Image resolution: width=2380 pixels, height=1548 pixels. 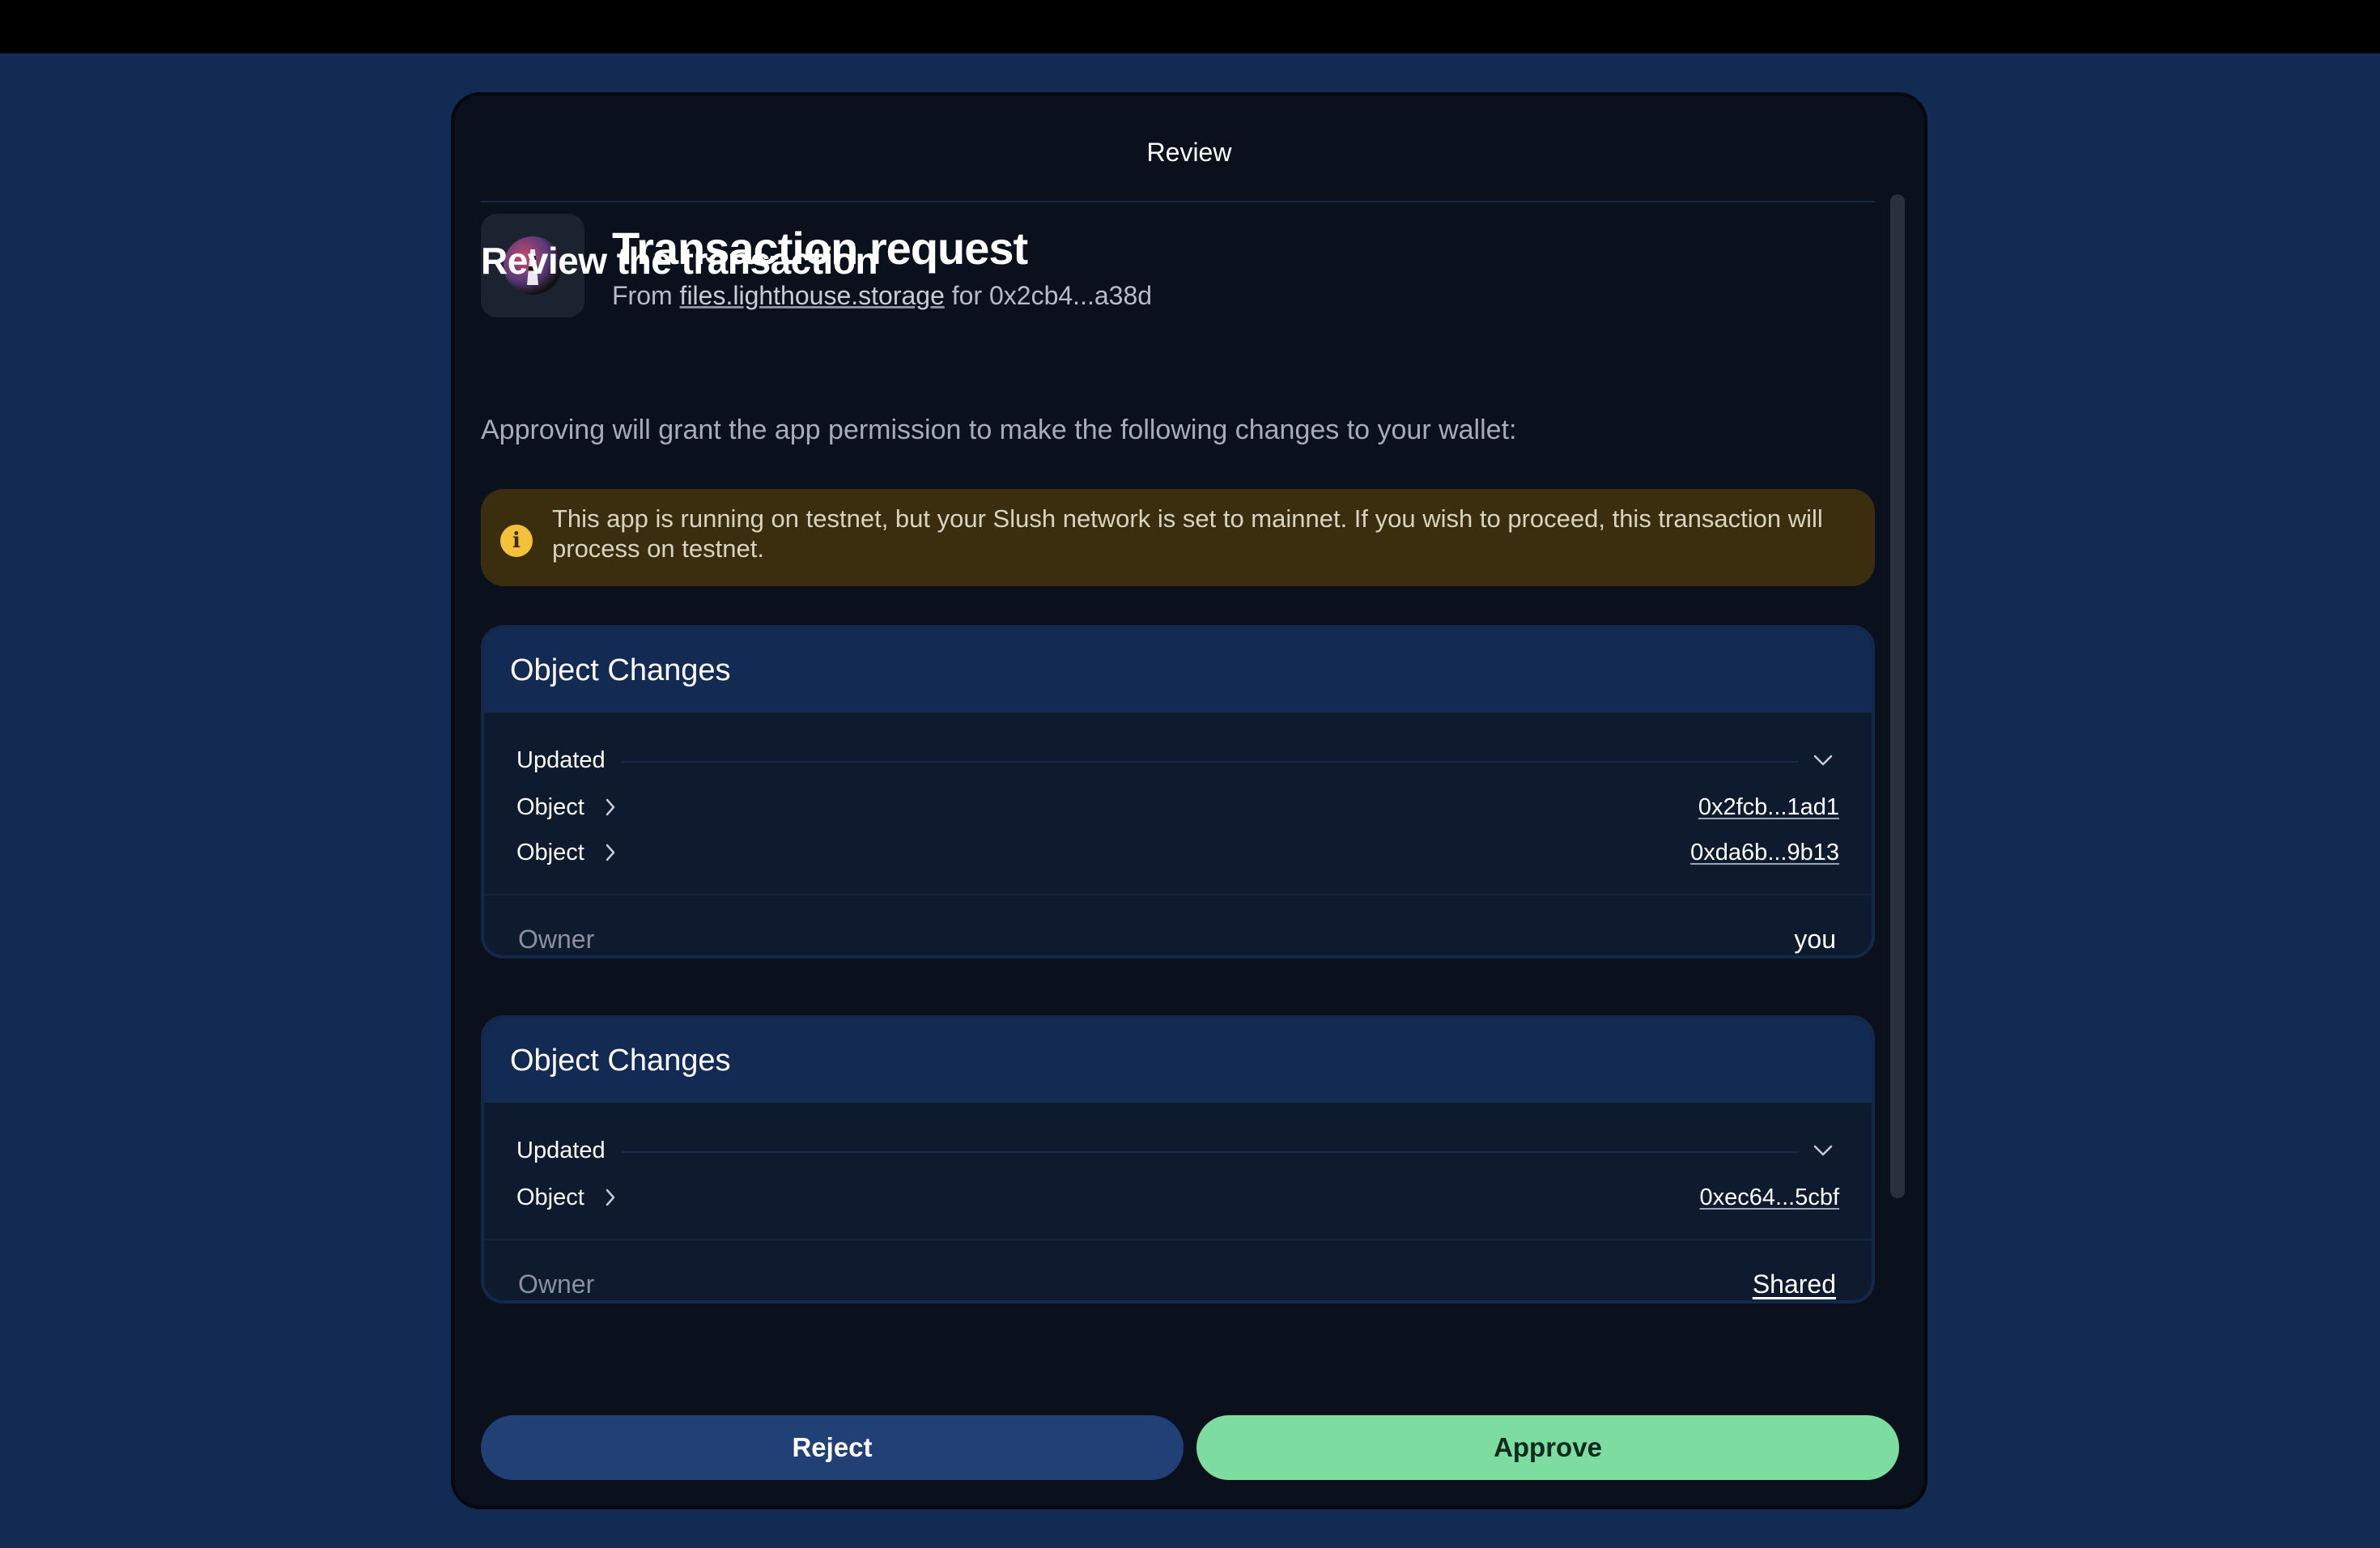 What do you see at coordinates (1897, 696) in the screenshot?
I see `scrollbar` at bounding box center [1897, 696].